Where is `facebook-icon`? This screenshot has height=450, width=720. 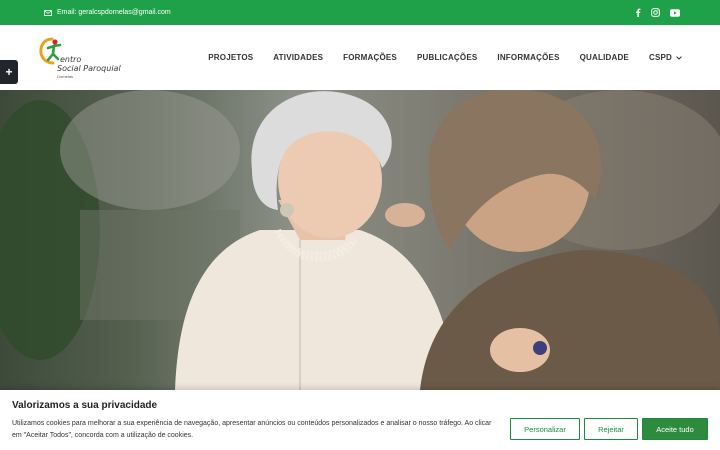 facebook-icon is located at coordinates (638, 12).